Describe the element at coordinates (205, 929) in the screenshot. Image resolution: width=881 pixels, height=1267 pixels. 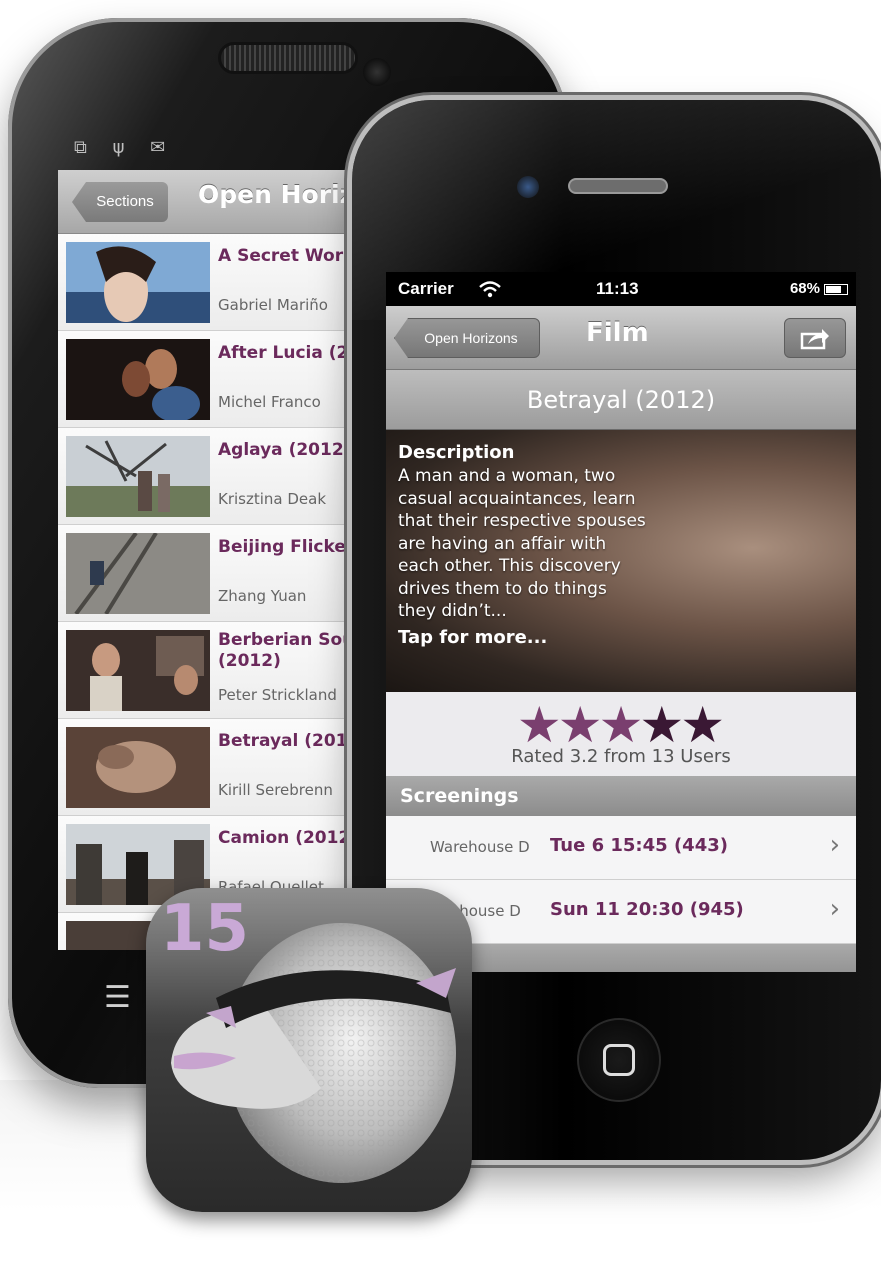
I see `badge-number: 15` at that location.